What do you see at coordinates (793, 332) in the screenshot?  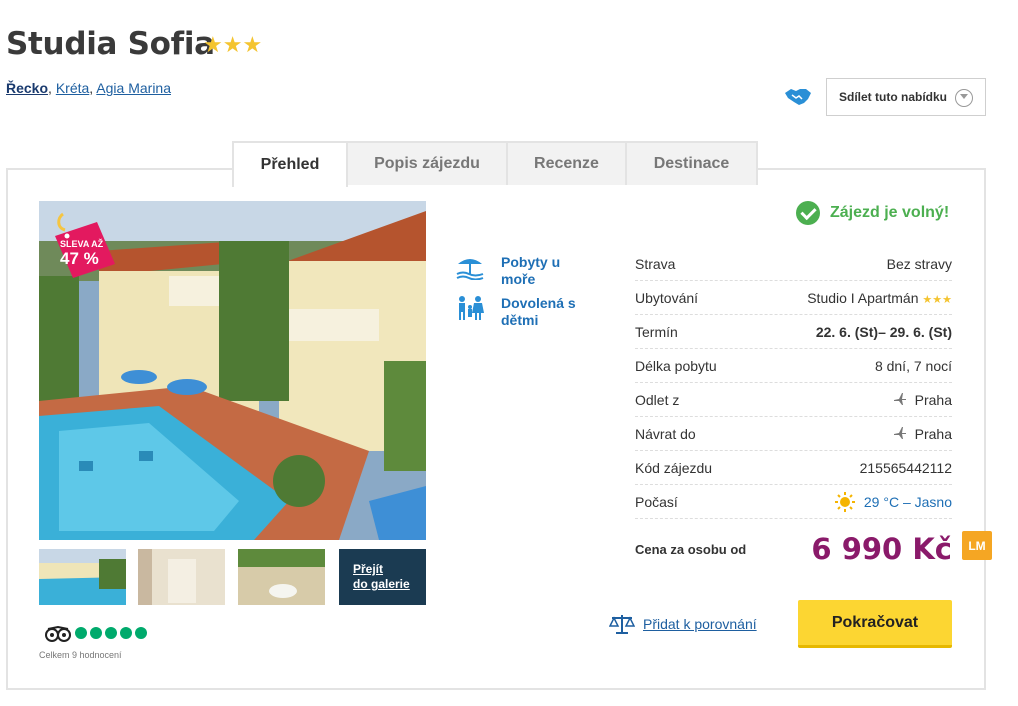 I see `info-row-dates: Termín 22. 6. (St)– 29. 6. (St)` at bounding box center [793, 332].